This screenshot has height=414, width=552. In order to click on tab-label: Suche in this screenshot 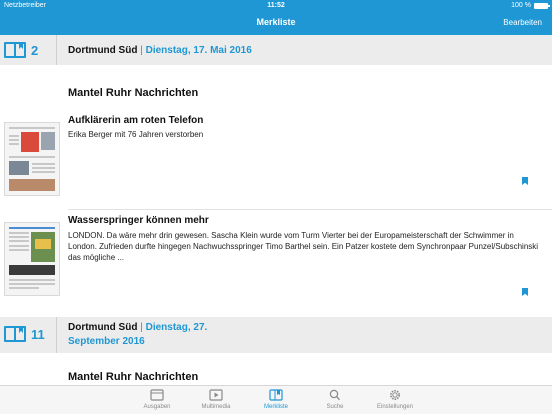, I will do `click(335, 407)`.